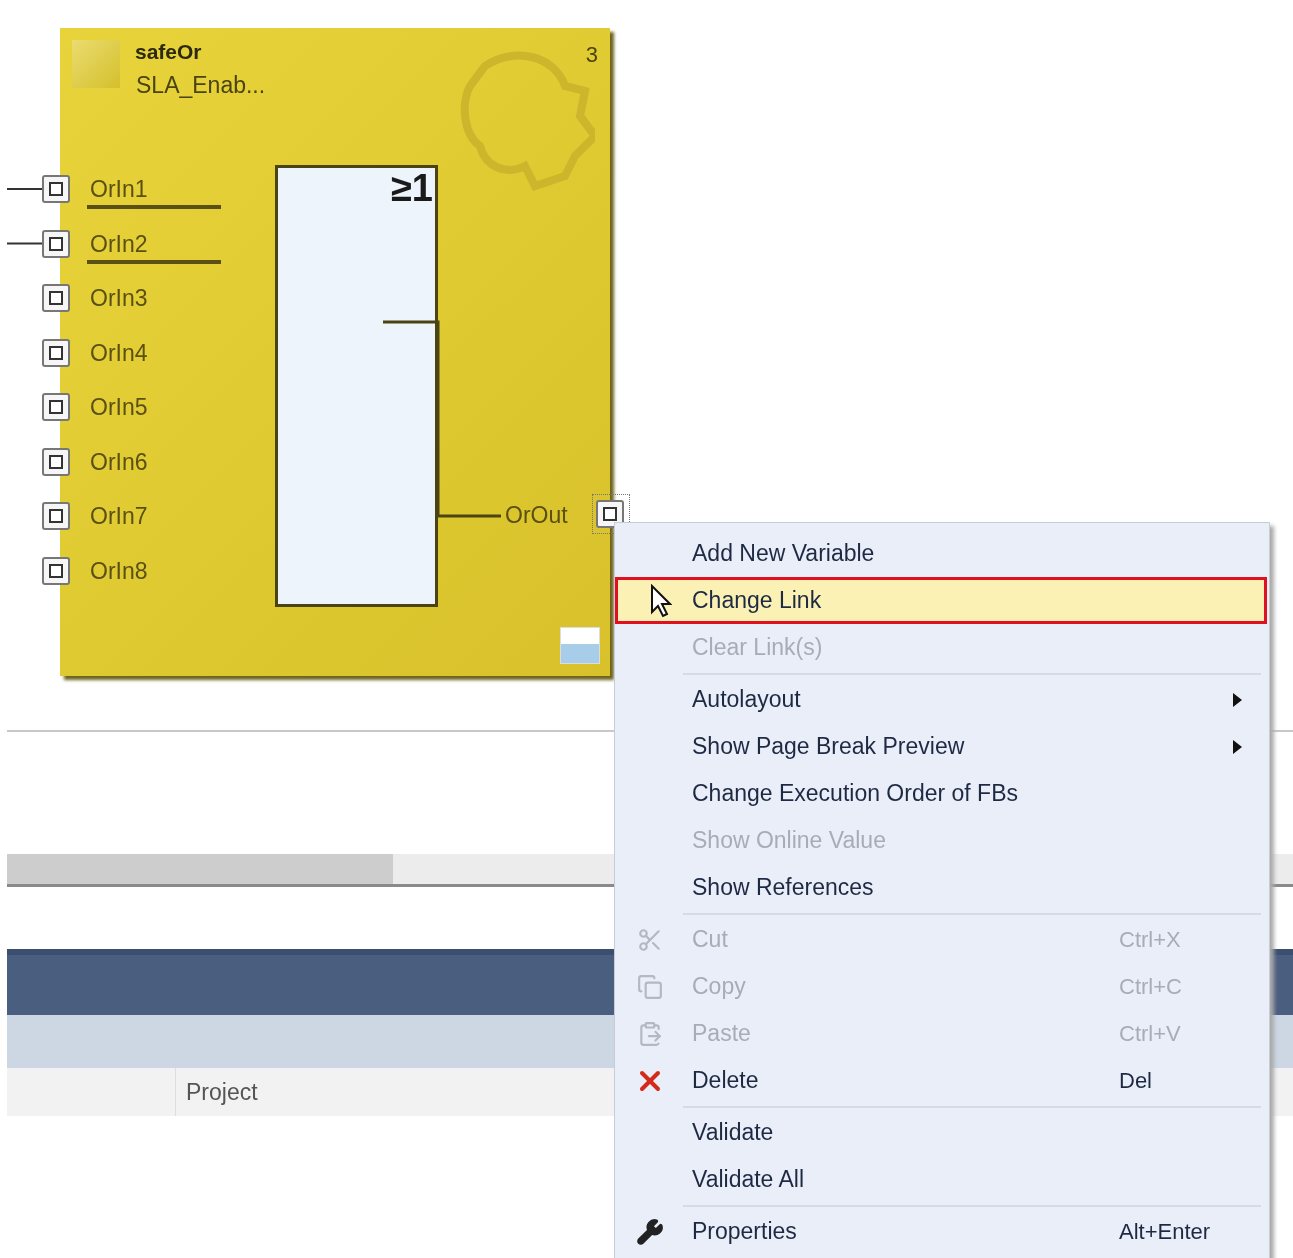 The height and width of the screenshot is (1258, 1293). Describe the element at coordinates (941, 1179) in the screenshot. I see `menu-item: Validate All` at that location.